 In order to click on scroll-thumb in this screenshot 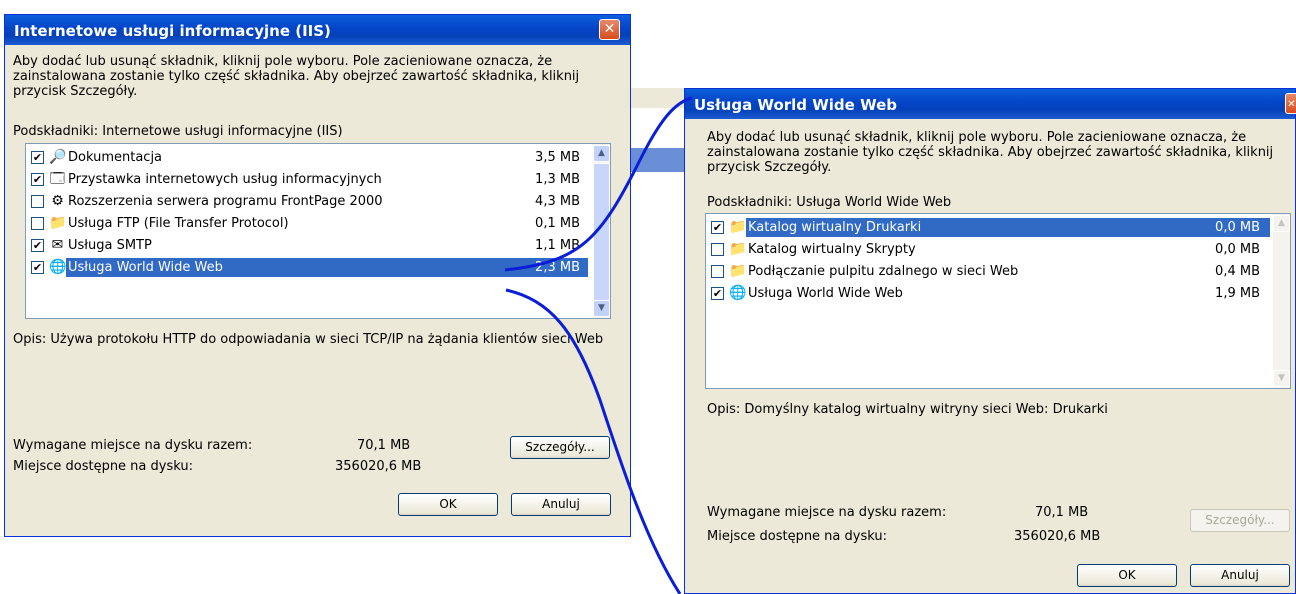, I will do `click(601, 232)`.